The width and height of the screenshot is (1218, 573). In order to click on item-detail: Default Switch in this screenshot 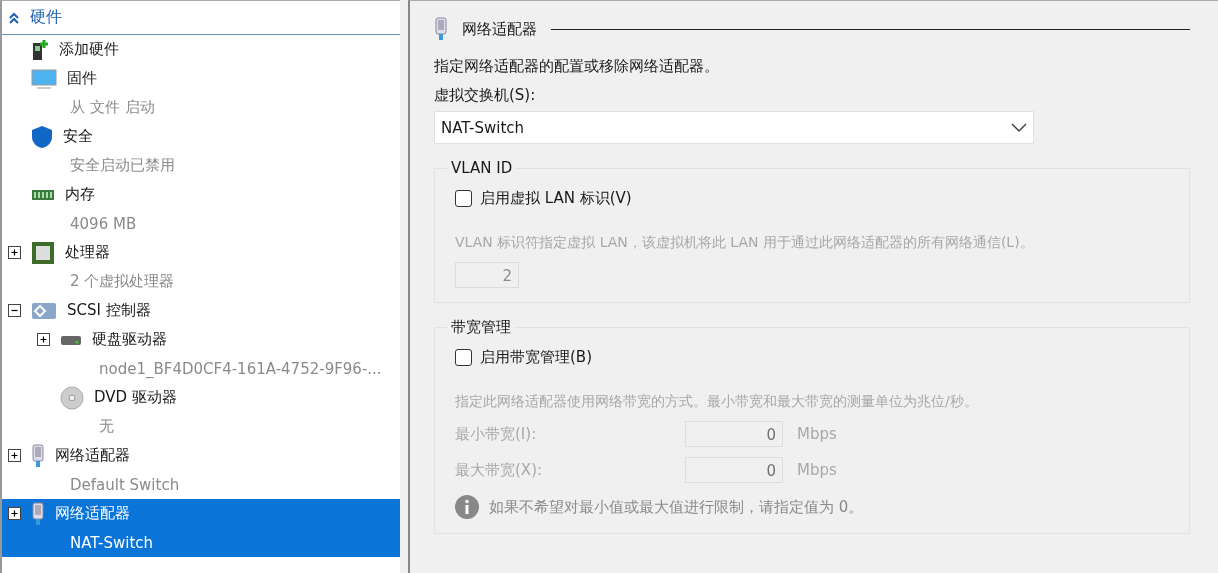, I will do `click(125, 484)`.